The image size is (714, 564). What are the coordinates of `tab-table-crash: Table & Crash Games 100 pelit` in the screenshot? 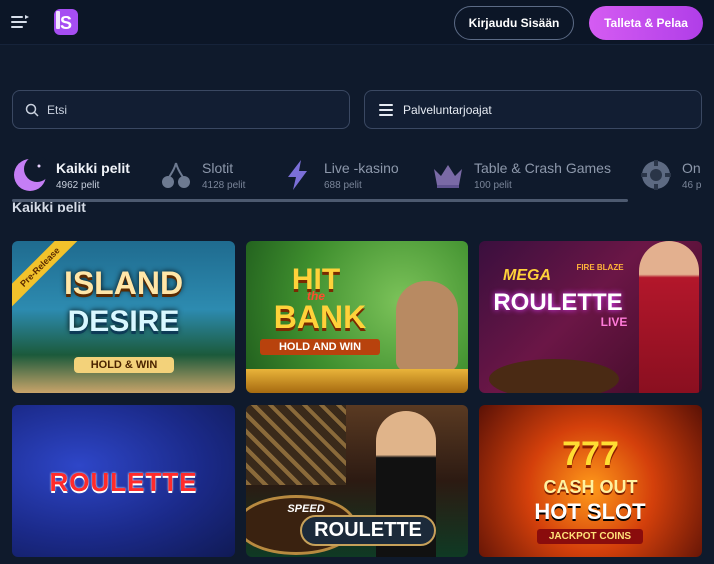 It's located at (520, 175).